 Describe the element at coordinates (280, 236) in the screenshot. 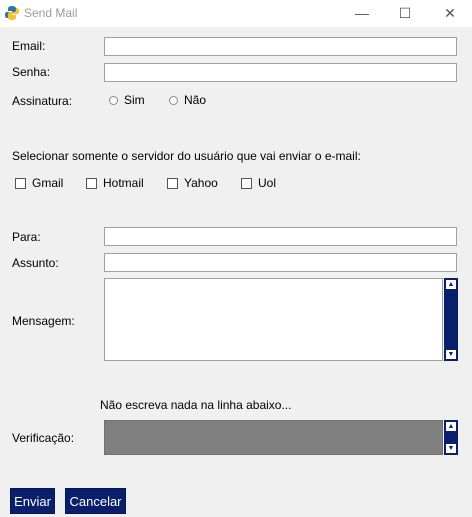

I see `to-field` at that location.